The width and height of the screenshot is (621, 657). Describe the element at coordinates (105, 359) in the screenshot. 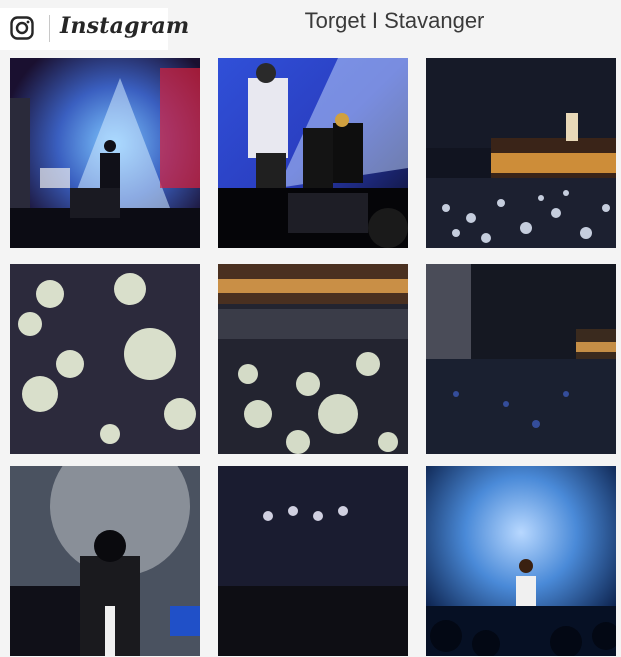

I see `snowflake-projection-closeup-photo` at that location.